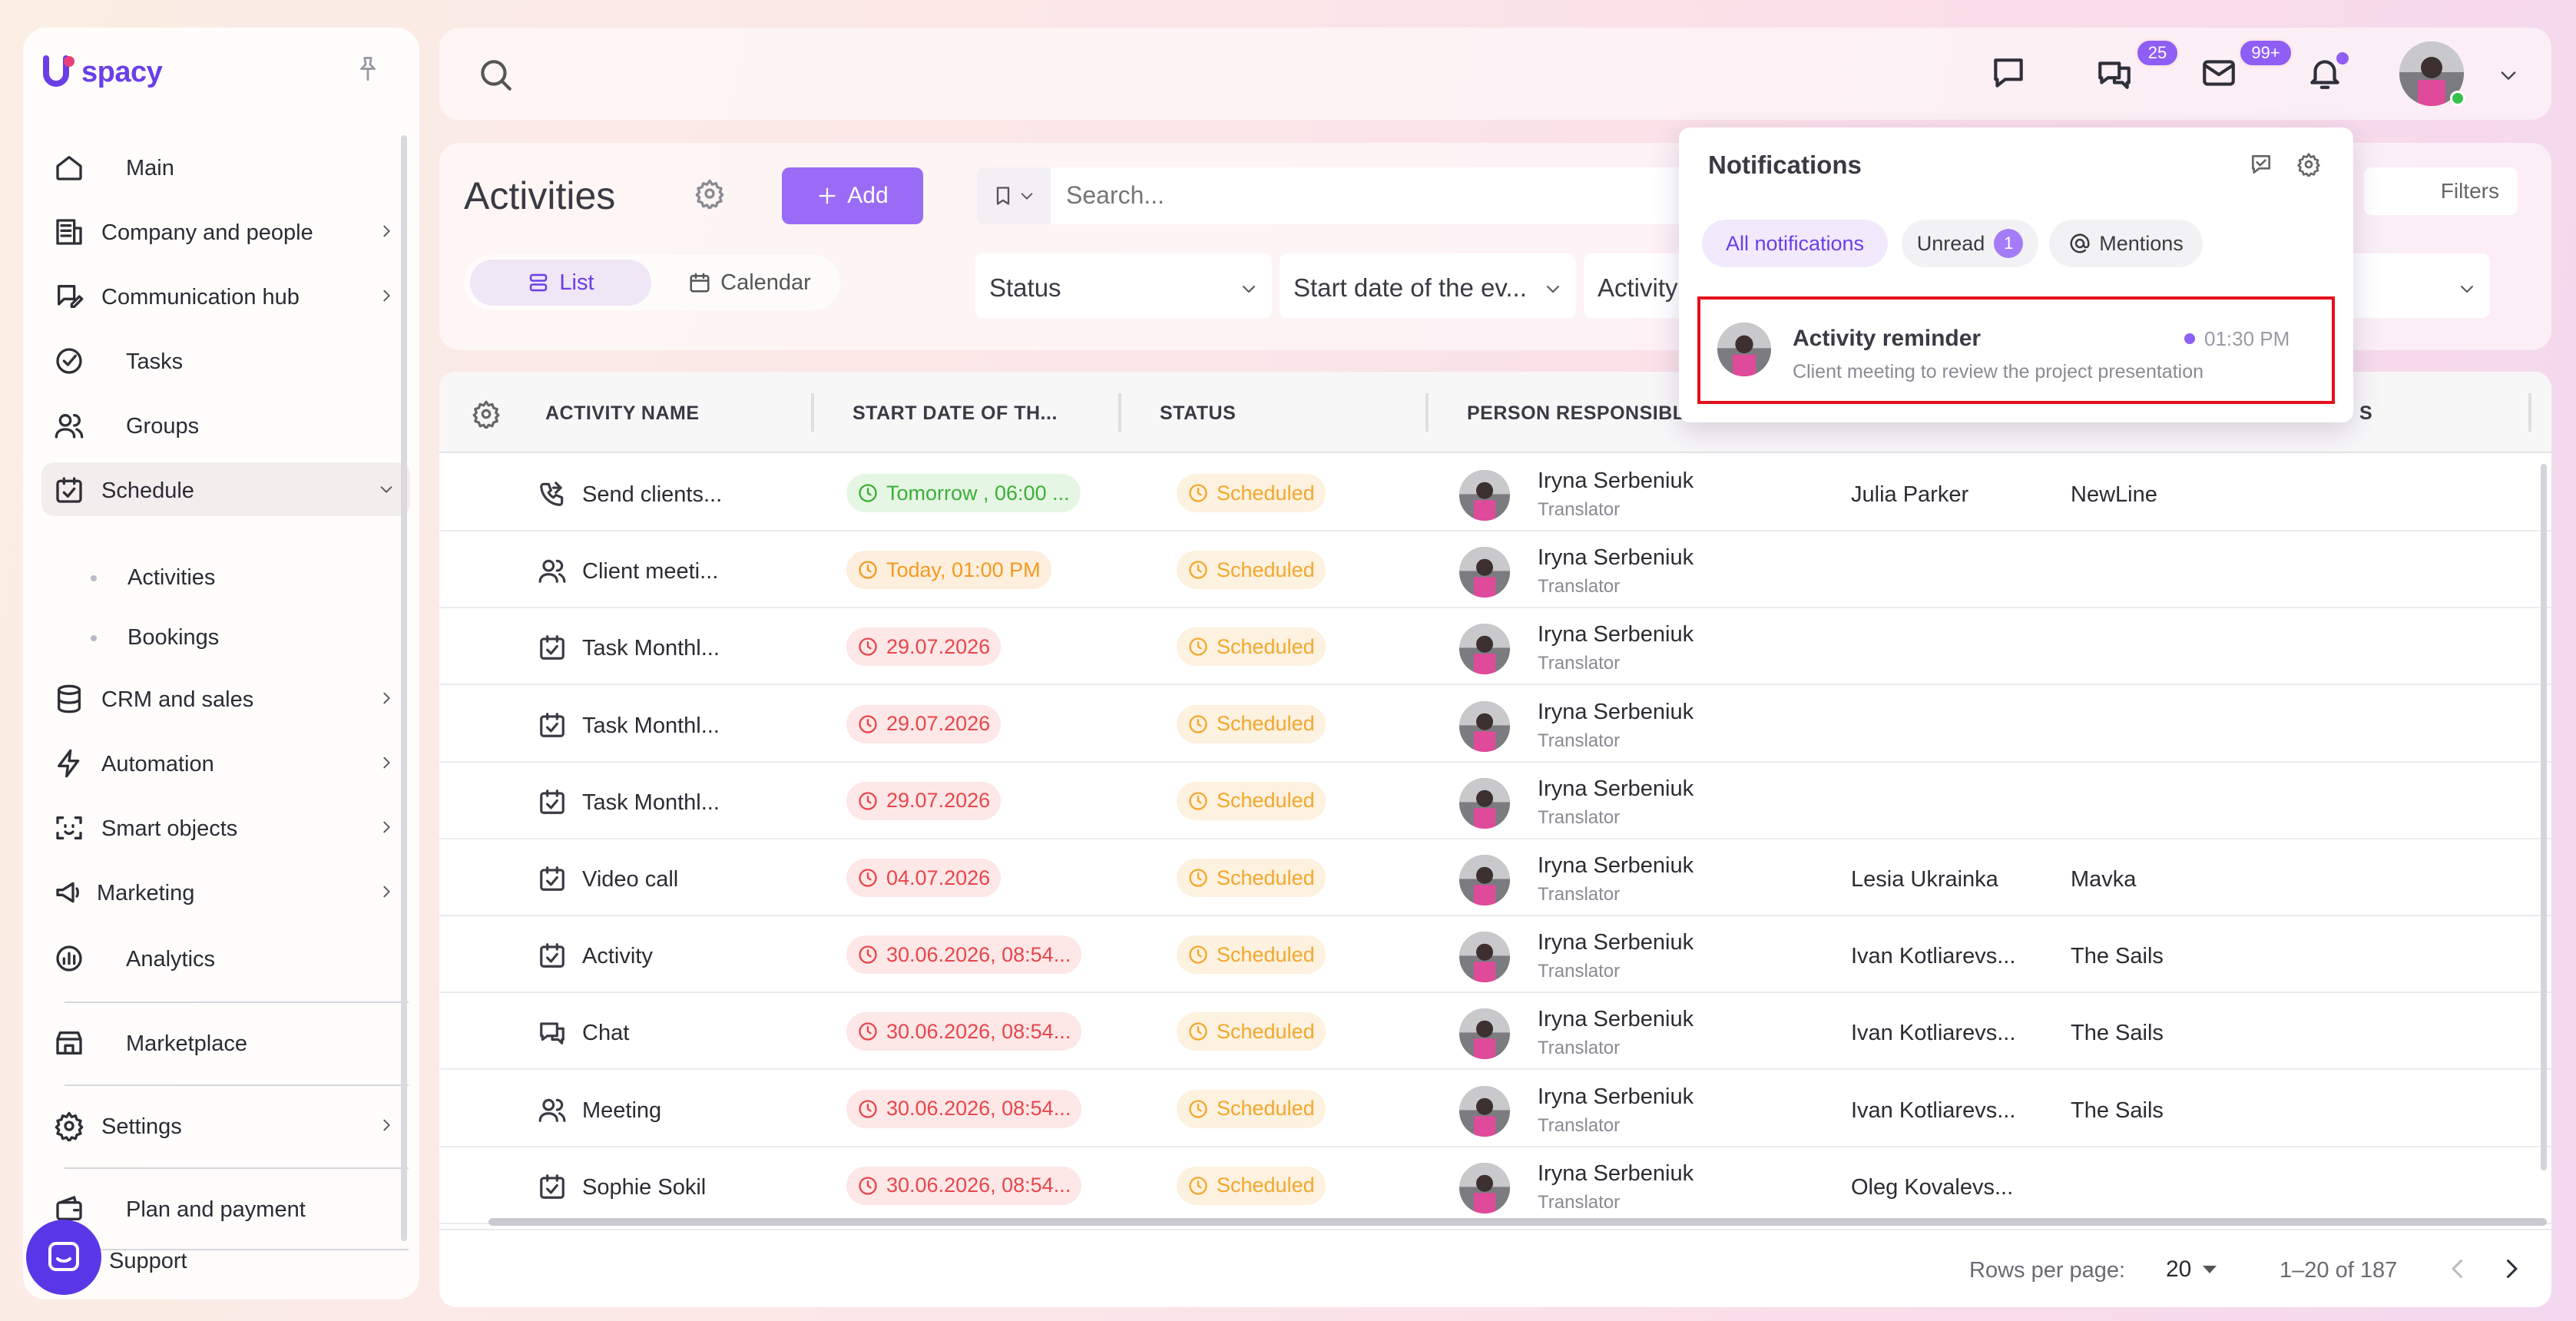  Describe the element at coordinates (148, 1261) in the screenshot. I see `support-label: Support` at that location.